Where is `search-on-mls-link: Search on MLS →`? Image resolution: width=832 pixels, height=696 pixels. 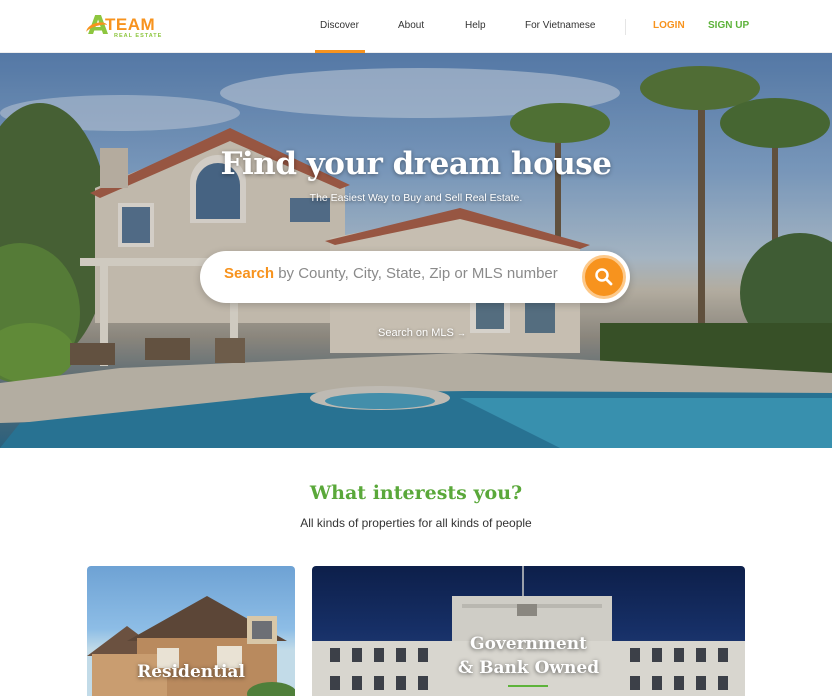
search-on-mls-link: Search on MLS → is located at coordinates (422, 333).